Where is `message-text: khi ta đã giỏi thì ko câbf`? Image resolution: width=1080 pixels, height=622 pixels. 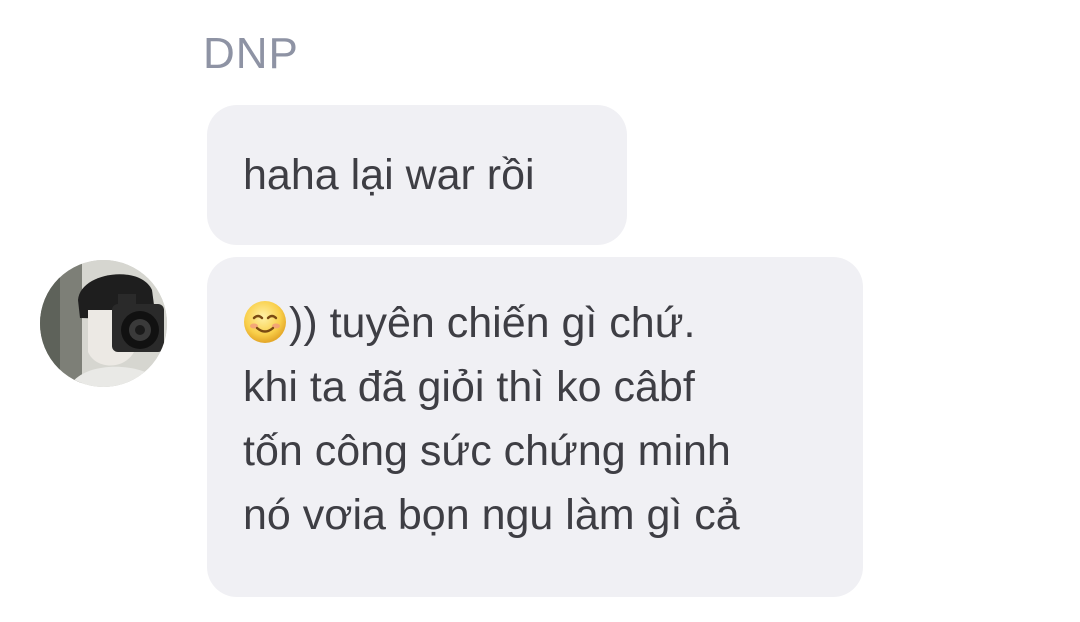
message-text: khi ta đã giỏi thì ko câbf is located at coordinates (469, 387).